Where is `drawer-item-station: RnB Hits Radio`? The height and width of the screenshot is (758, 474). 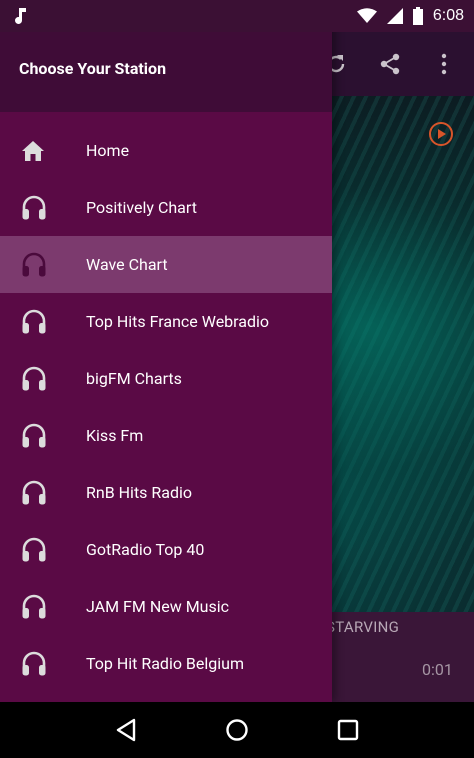 drawer-item-station: RnB Hits Radio is located at coordinates (166, 492).